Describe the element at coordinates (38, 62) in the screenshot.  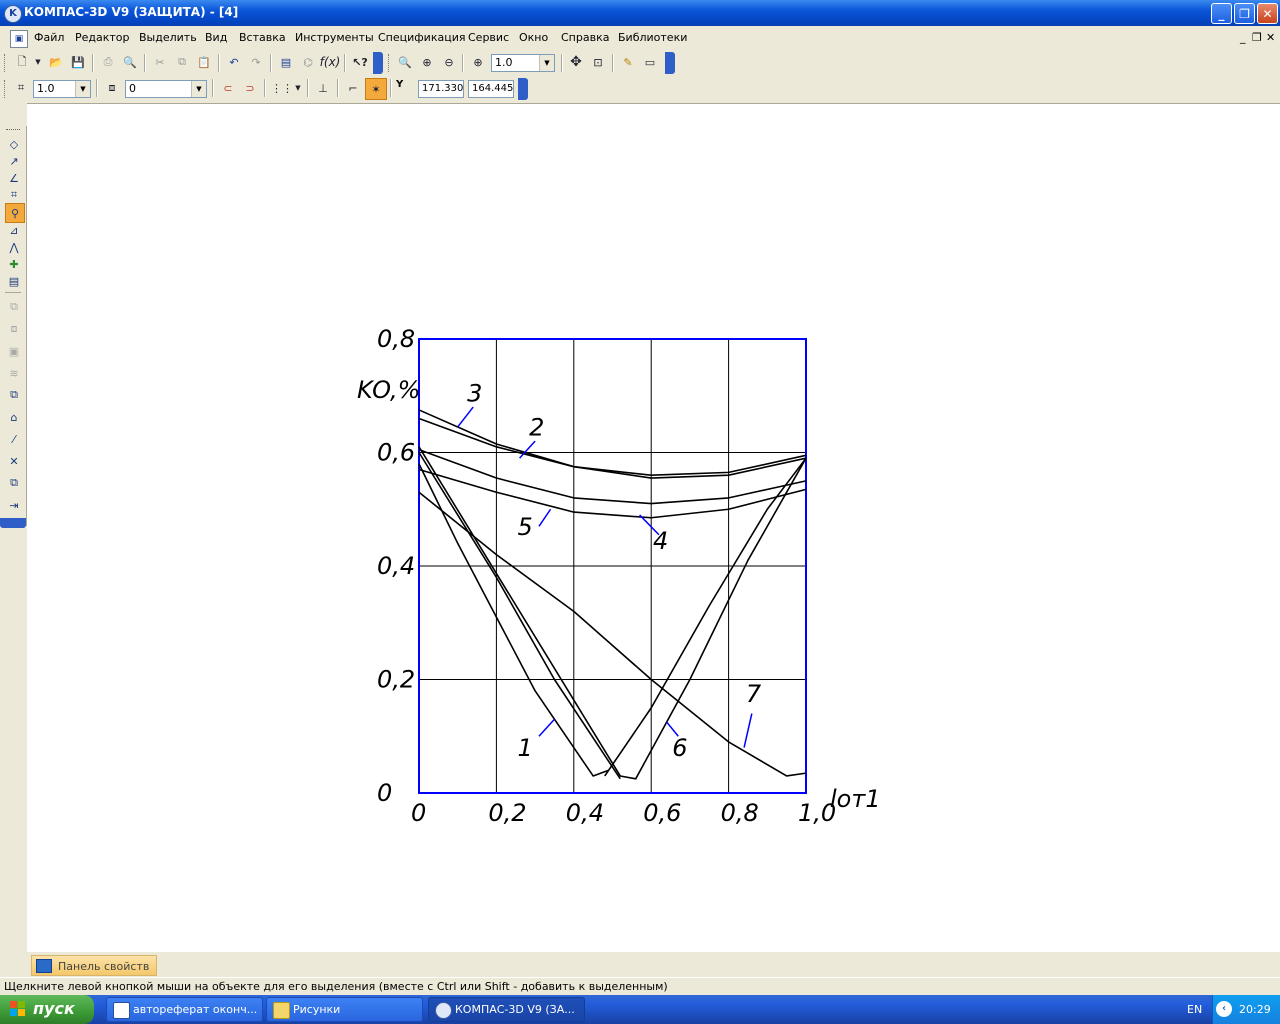
I see `new-dropdown-icon: ▼` at that location.